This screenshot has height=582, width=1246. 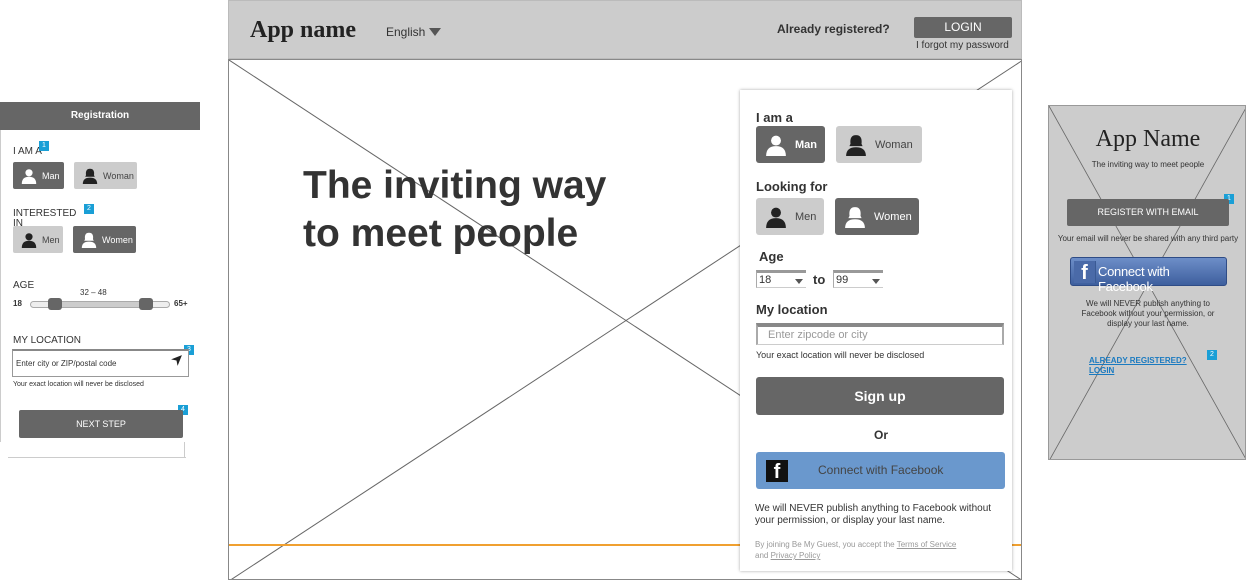 What do you see at coordinates (66, 363) in the screenshot?
I see `location-input-text: Enter city or ZIP/postal code` at bounding box center [66, 363].